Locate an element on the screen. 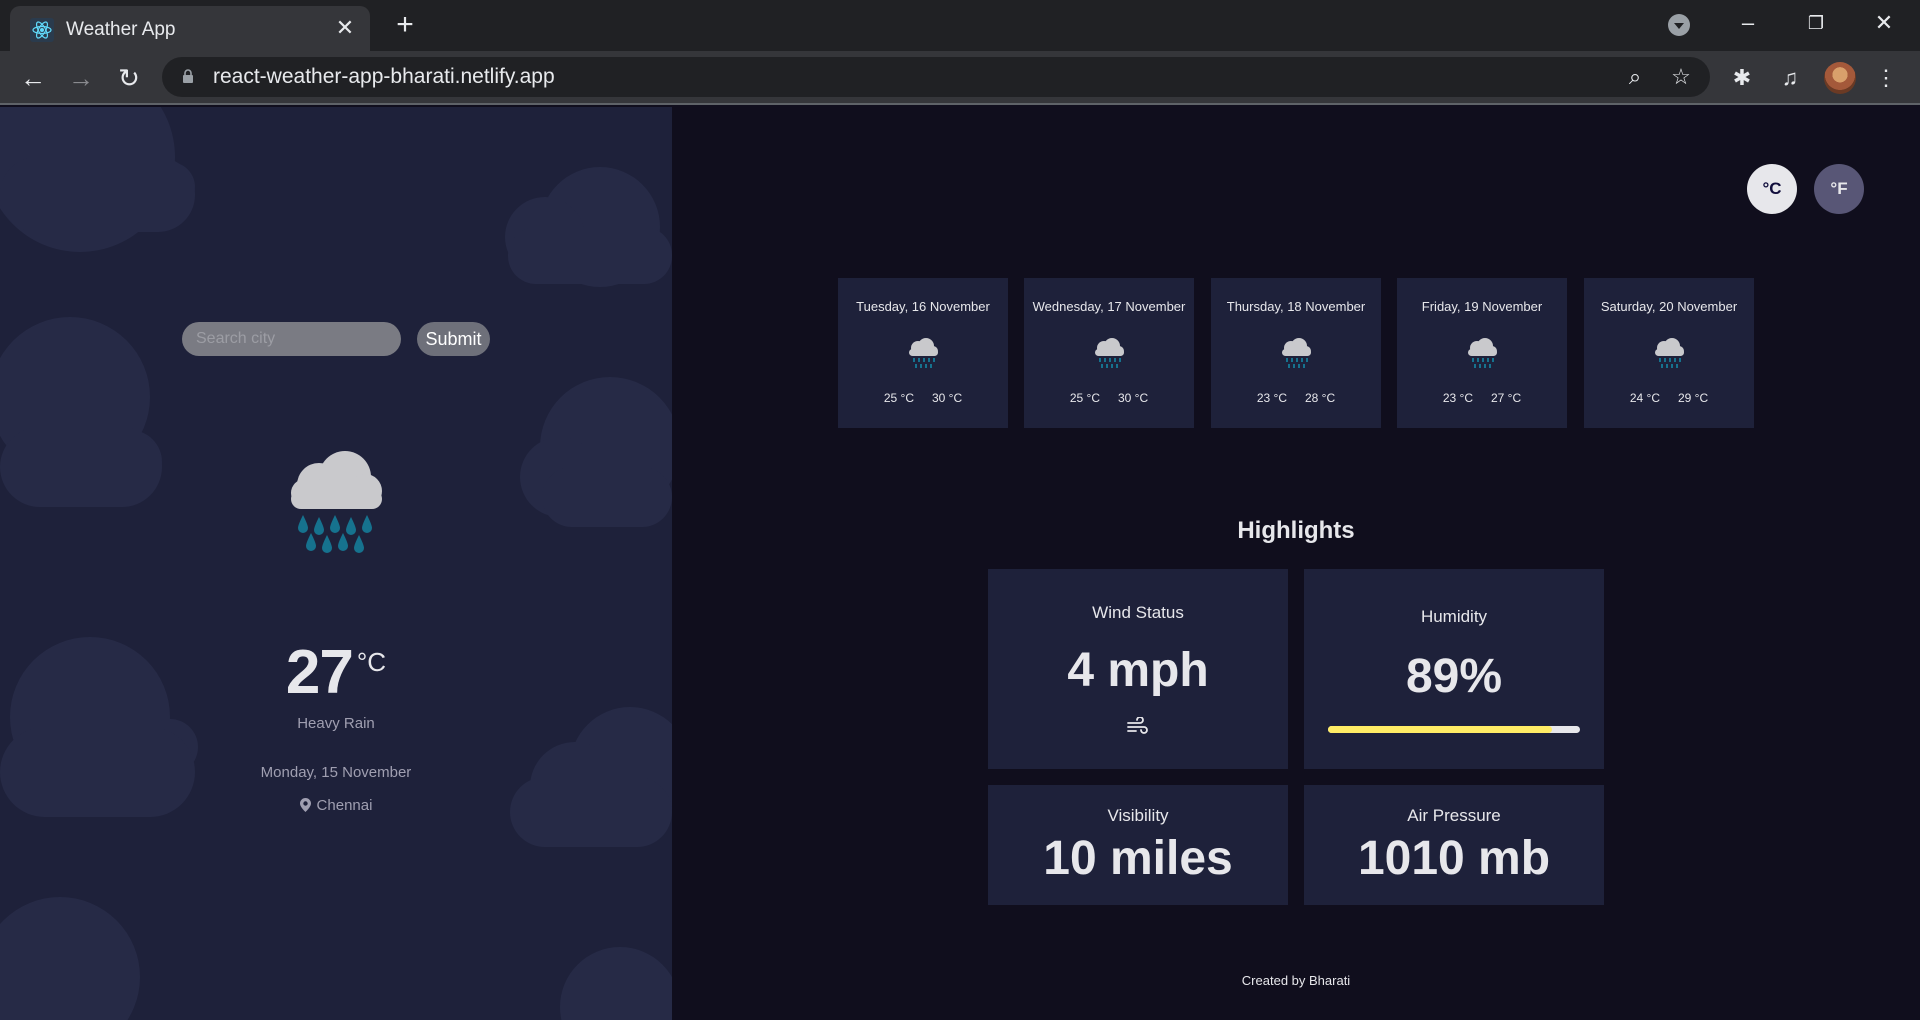  wind-status-value: 4 mph is located at coordinates (1138, 670).